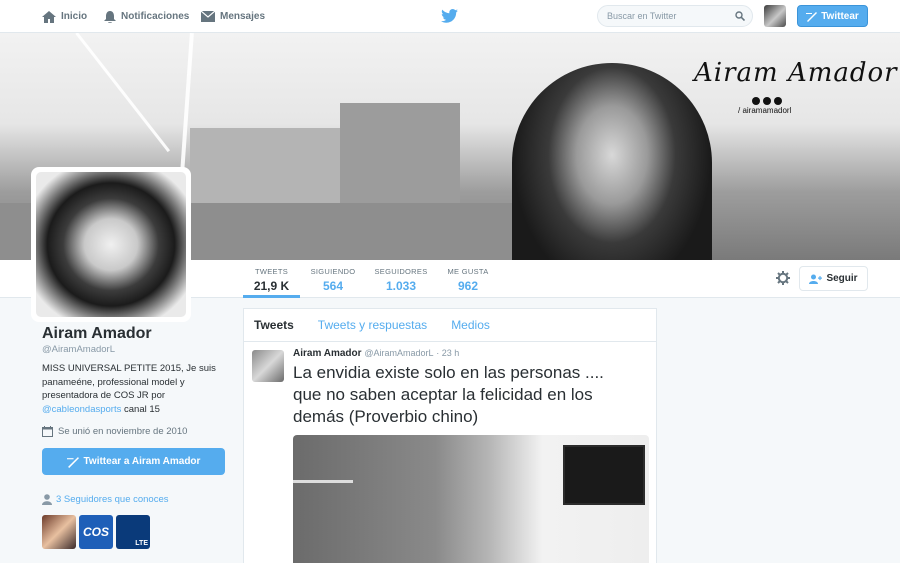 The width and height of the screenshot is (900, 563). What do you see at coordinates (271, 286) in the screenshot?
I see `stat-value: 21,9 K` at bounding box center [271, 286].